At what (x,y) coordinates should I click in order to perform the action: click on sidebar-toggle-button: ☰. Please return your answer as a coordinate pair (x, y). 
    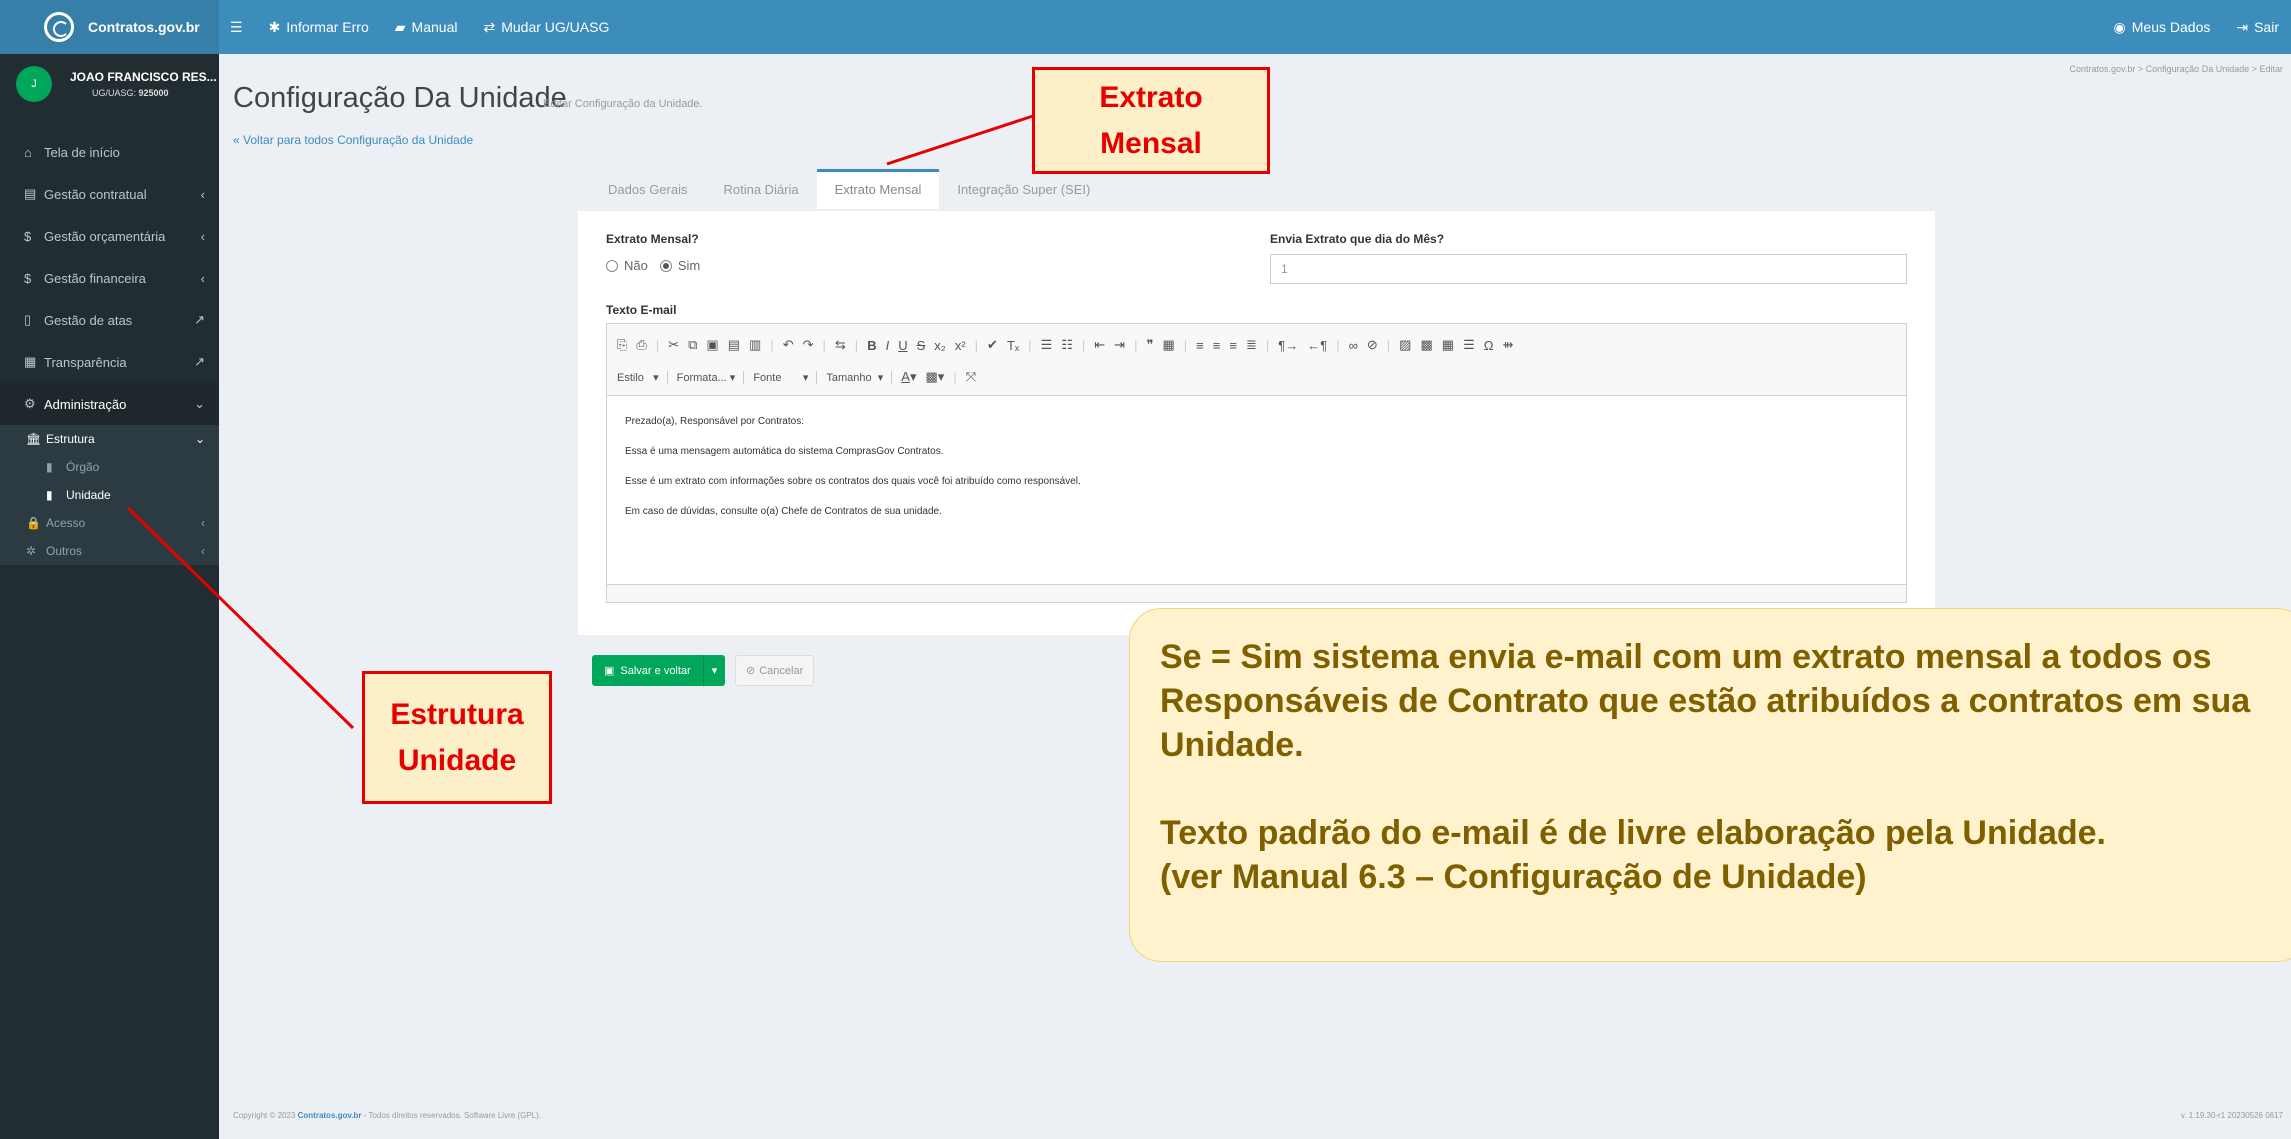
    Looking at the image, I should click on (236, 27).